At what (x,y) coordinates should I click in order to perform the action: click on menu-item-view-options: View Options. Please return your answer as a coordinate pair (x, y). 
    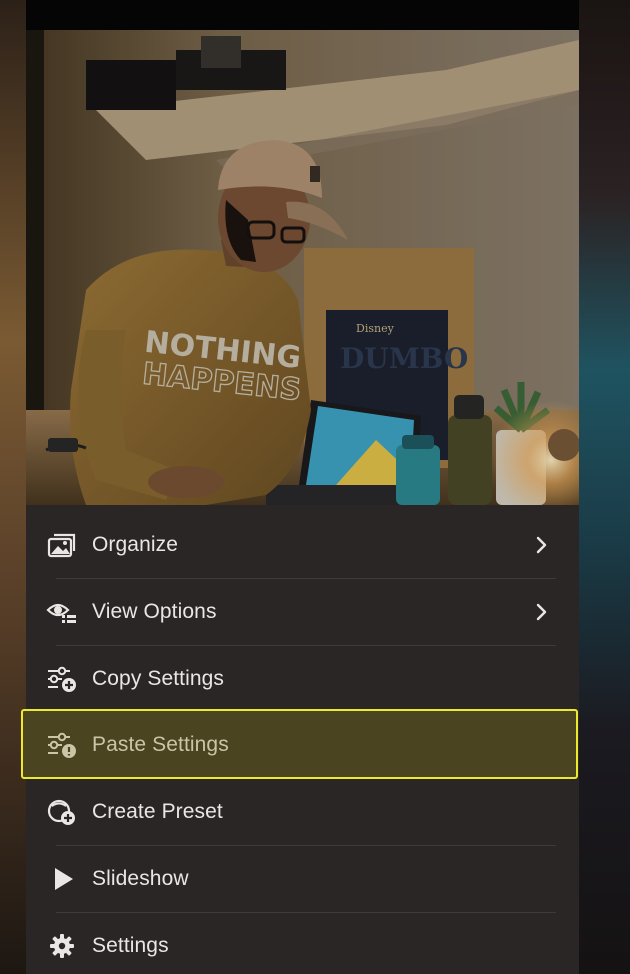
    Looking at the image, I should click on (302, 612).